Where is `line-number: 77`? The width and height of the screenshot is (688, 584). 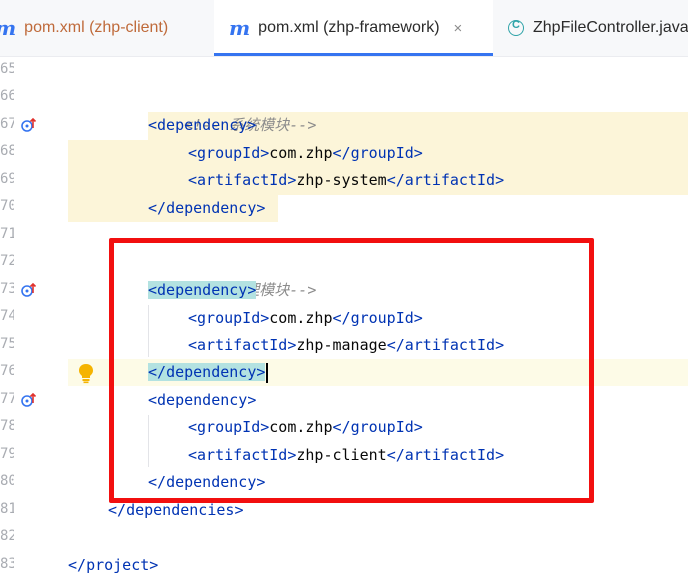 line-number: 77 is located at coordinates (7, 399).